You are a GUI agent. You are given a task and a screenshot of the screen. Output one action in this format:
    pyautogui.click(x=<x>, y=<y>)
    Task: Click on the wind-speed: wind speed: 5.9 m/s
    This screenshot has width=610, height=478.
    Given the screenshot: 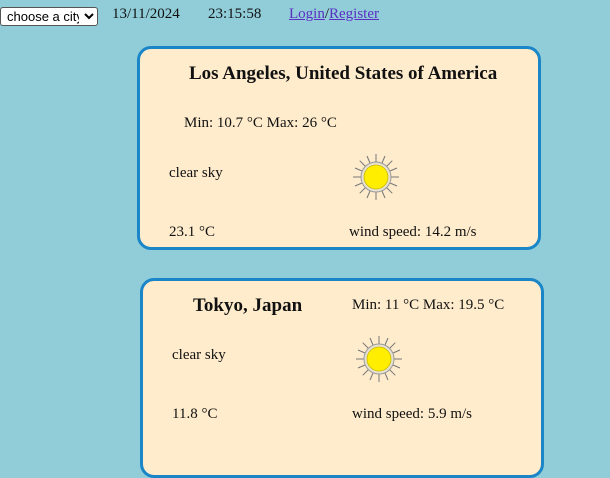 What is the action you would take?
    pyautogui.click(x=412, y=414)
    